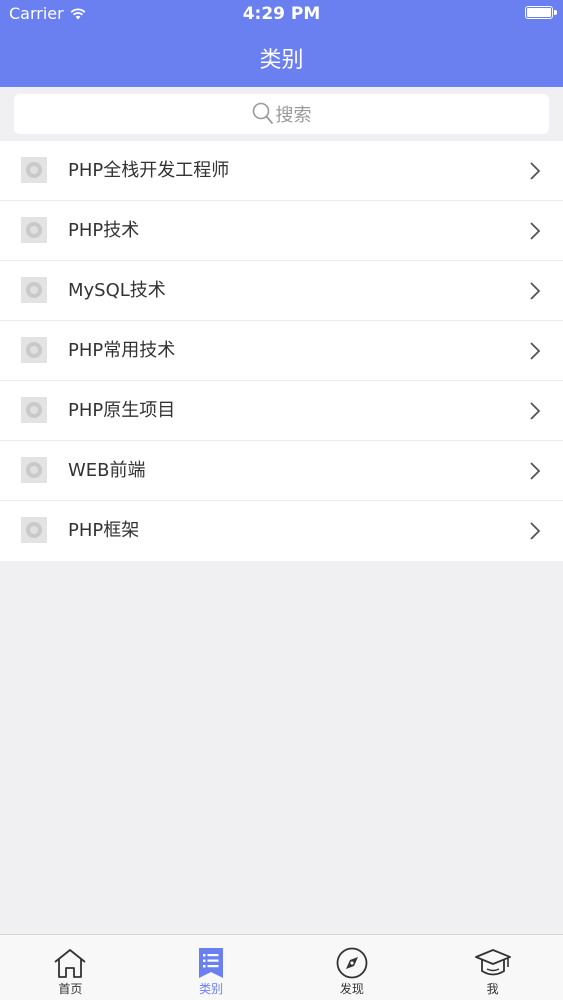  Describe the element at coordinates (281, 471) in the screenshot. I see `list-item: WEB前端` at that location.